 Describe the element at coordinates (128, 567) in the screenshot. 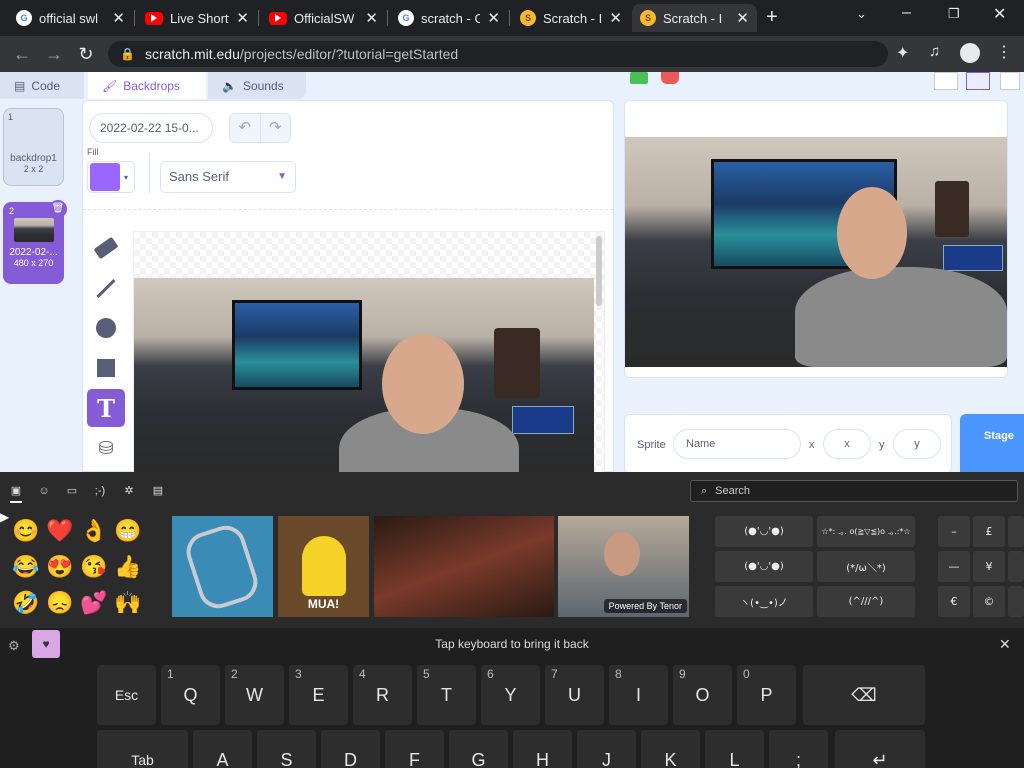

I see `emoji-item: 👍` at that location.